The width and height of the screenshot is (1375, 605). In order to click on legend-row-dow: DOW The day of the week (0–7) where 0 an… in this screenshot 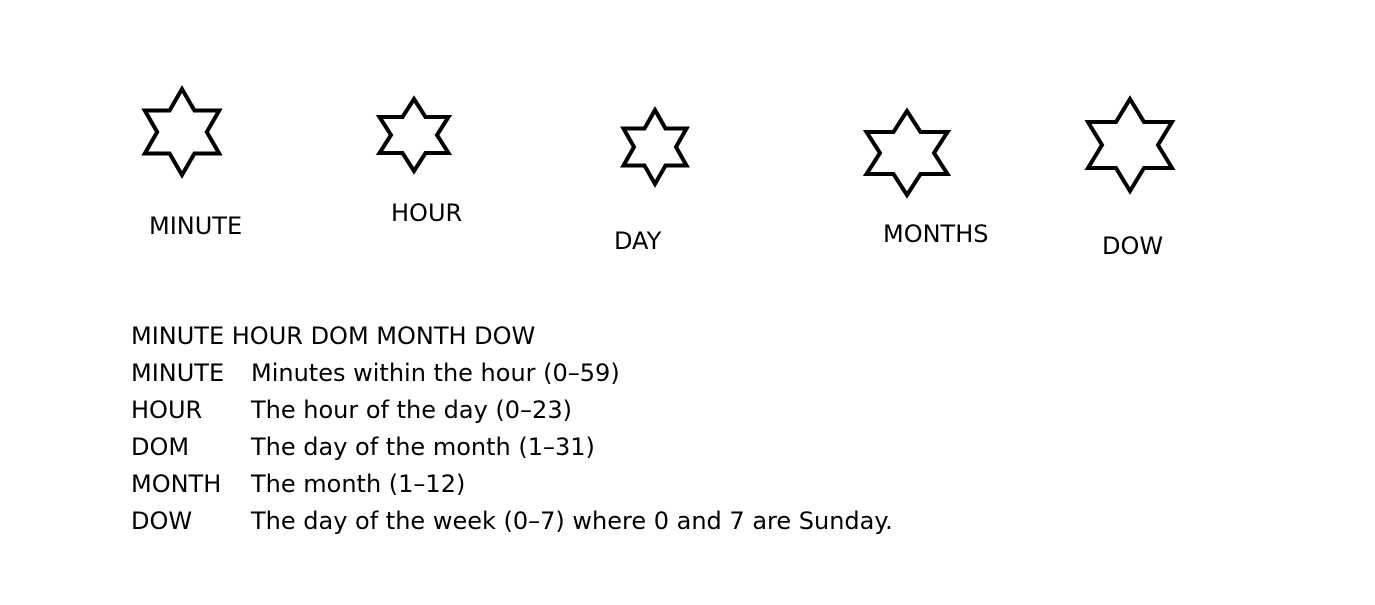, I will do `click(512, 521)`.